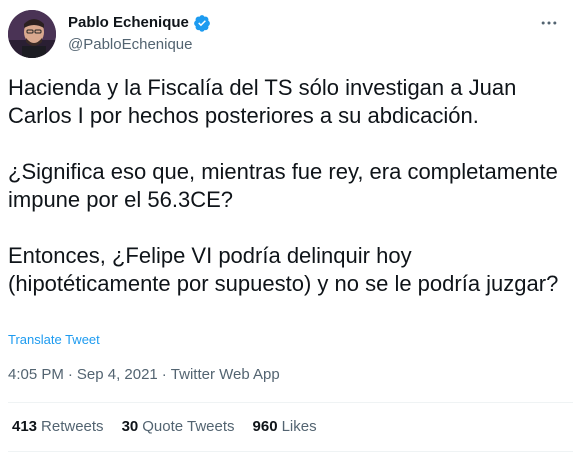 The width and height of the screenshot is (579, 453). What do you see at coordinates (25, 426) in the screenshot?
I see `retweets-count: 413` at bounding box center [25, 426].